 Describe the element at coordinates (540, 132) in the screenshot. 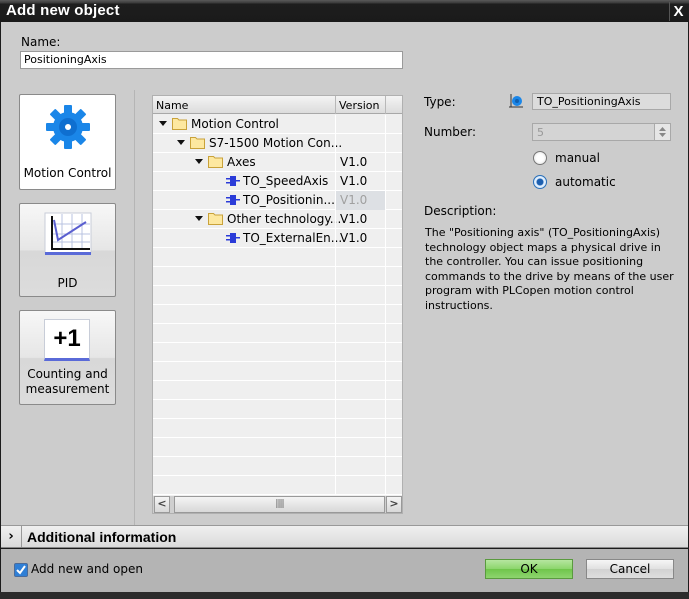

I see `number-value: 5` at that location.